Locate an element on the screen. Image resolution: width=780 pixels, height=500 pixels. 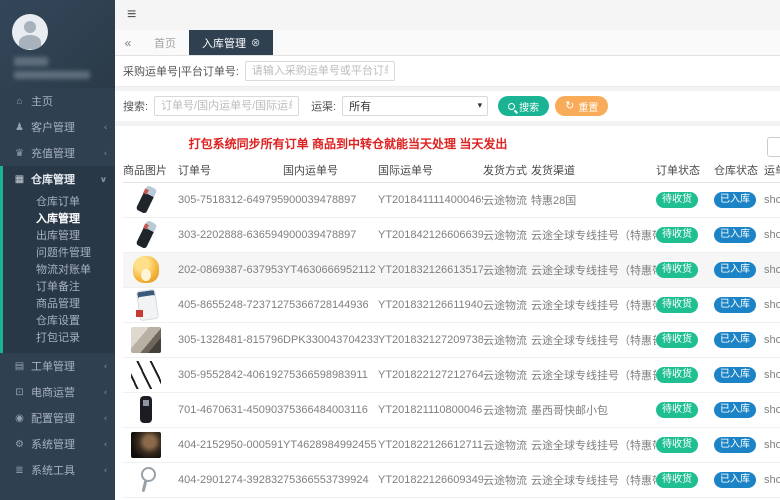
shipping-channel-cell: 云途全球专线挂号（特惠普货） is located at coordinates (593, 376).